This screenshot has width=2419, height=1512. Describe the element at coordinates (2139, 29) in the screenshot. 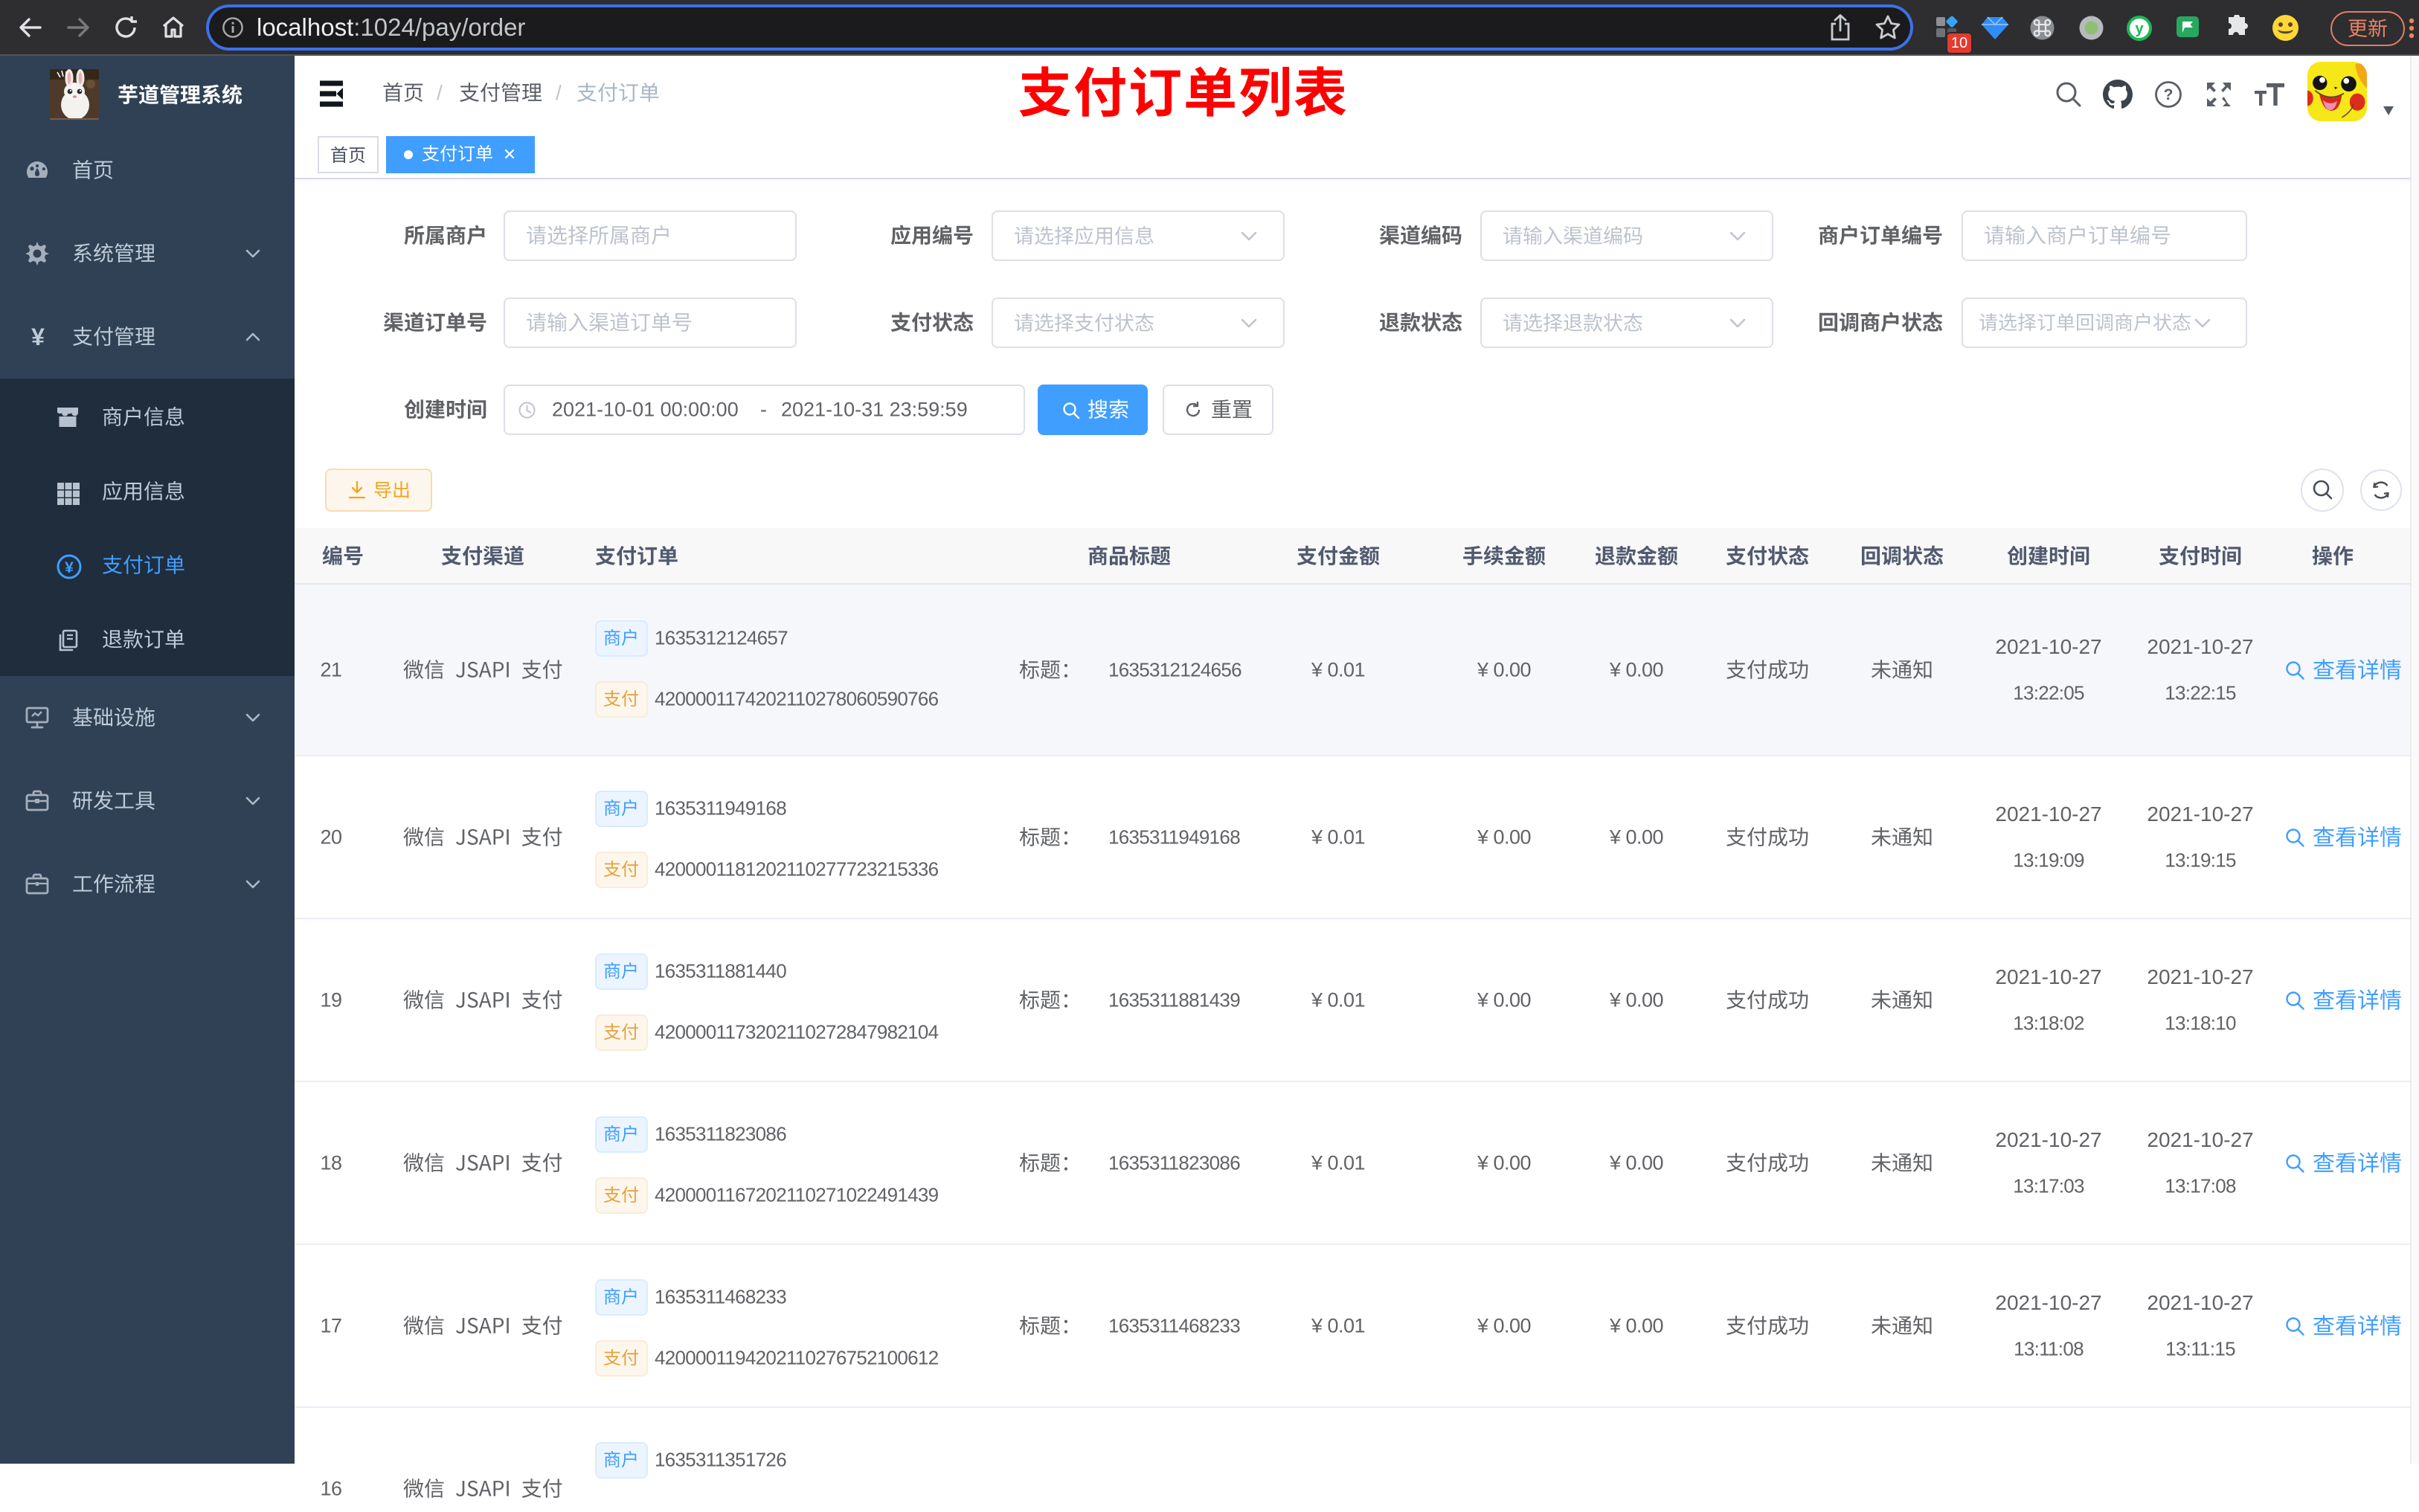

I see `svg-text: y` at that location.